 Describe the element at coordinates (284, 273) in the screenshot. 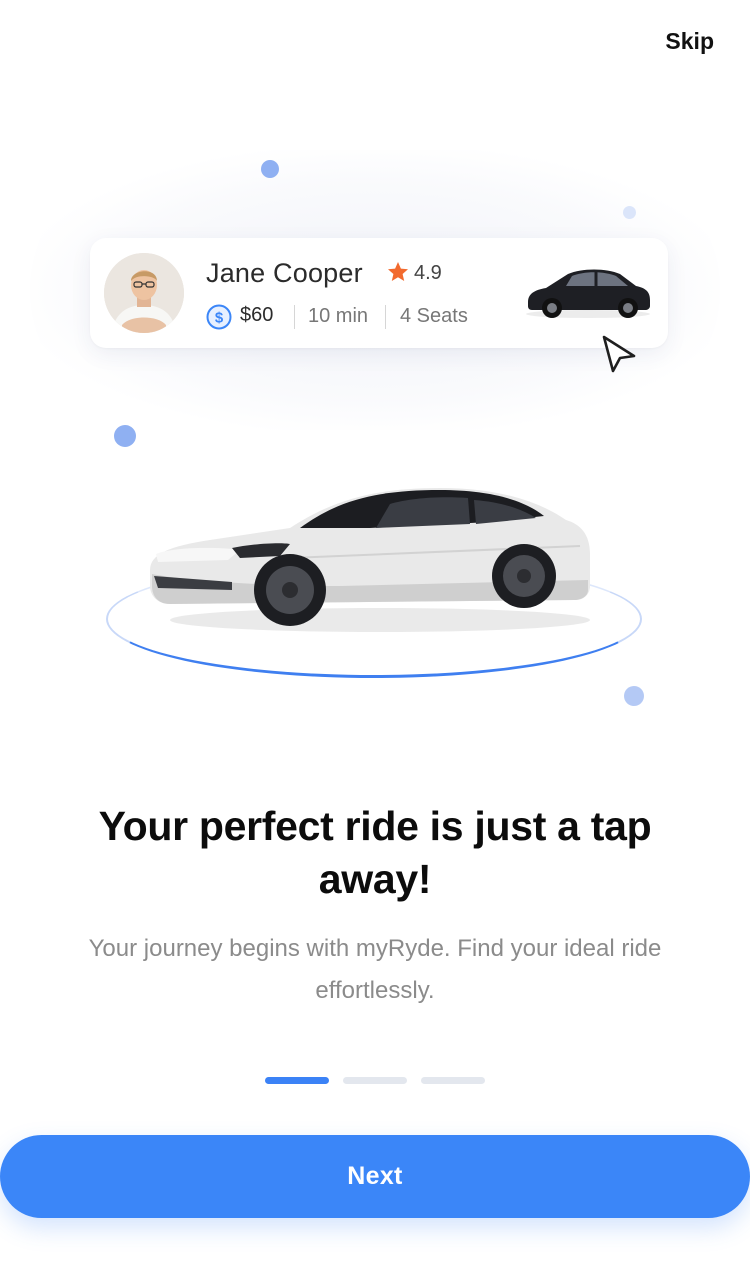

I see `driver-name: Jane Cooper` at that location.